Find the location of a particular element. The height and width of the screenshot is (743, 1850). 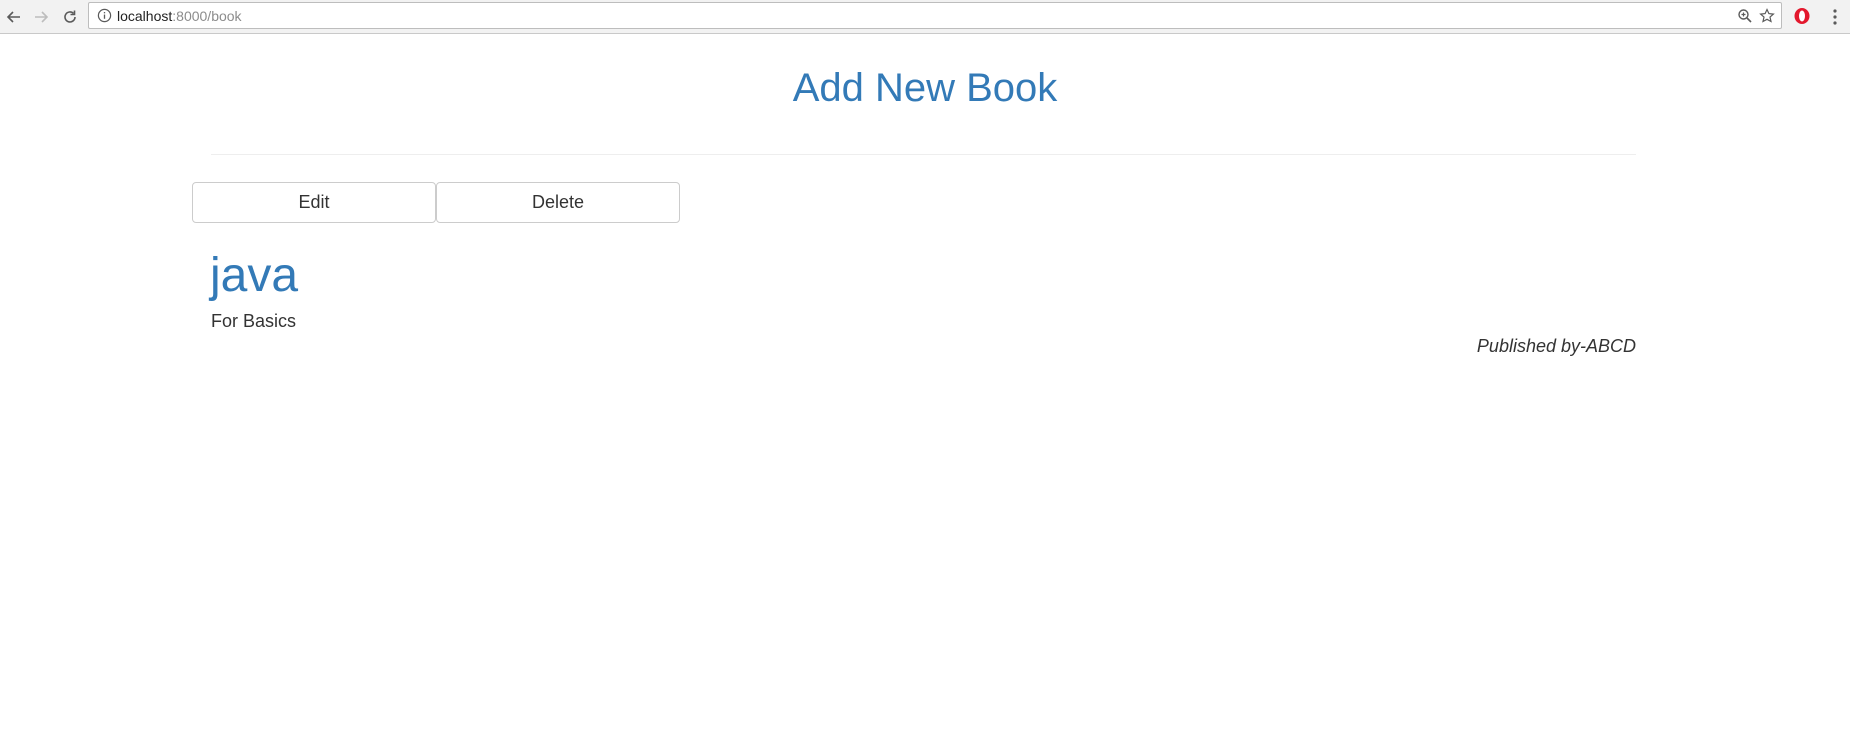

back-button is located at coordinates (14, 17).